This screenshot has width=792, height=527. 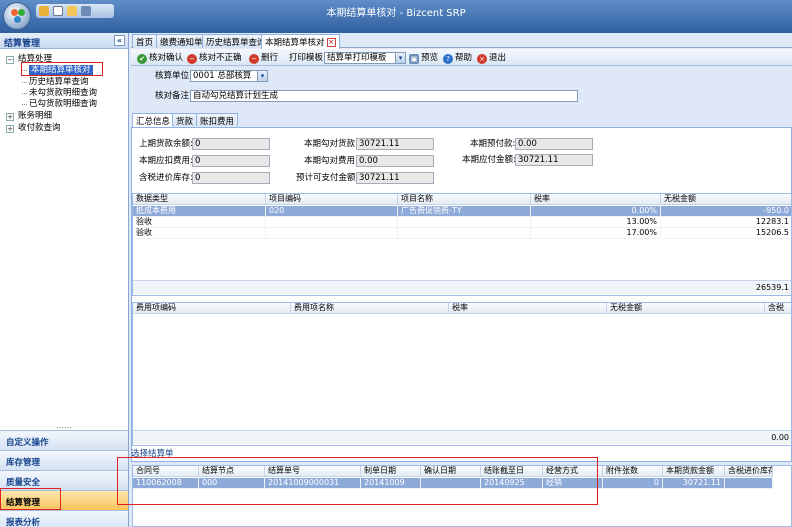 I want to click on tree-item-label: 账务明细, so click(x=35, y=116).